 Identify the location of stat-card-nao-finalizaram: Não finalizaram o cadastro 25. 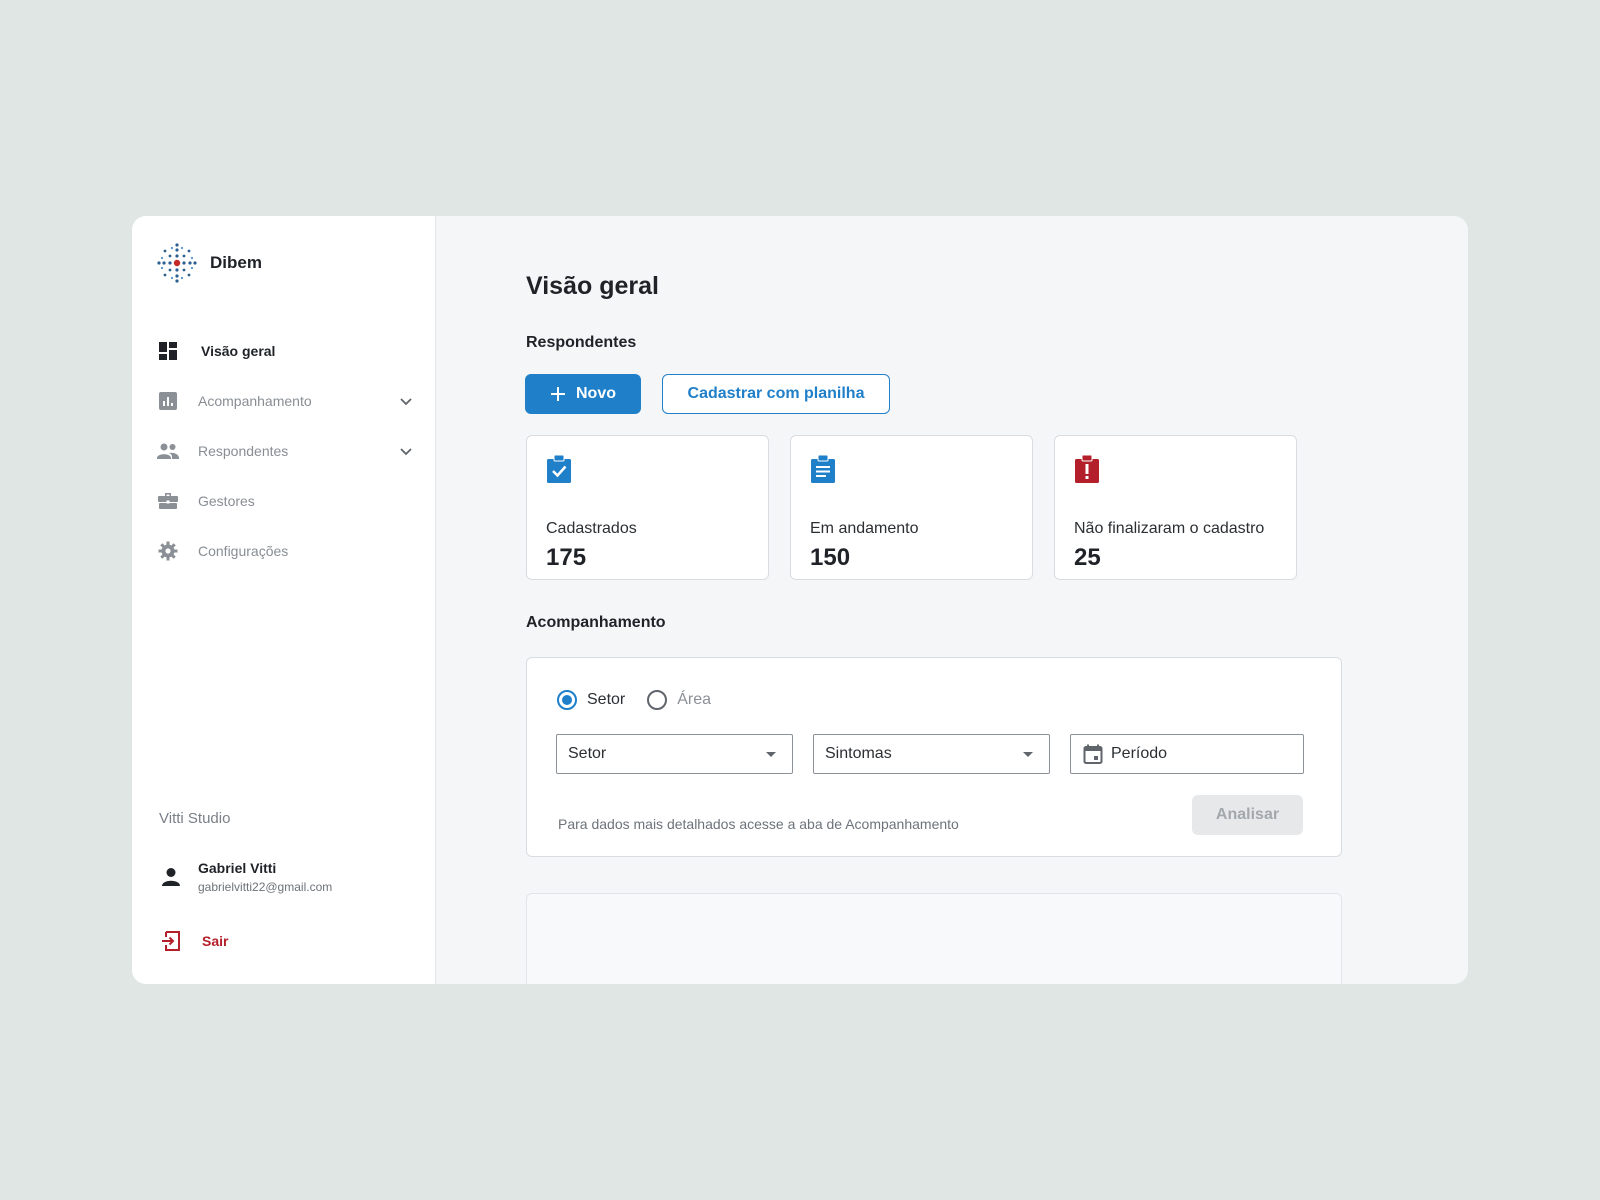
(1175, 507).